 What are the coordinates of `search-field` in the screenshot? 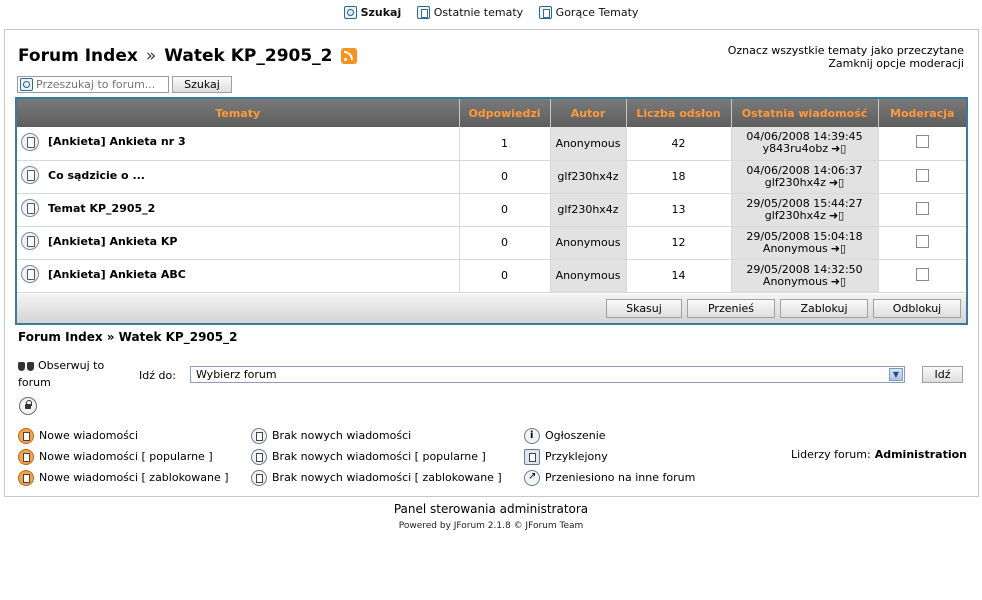 It's located at (93, 84).